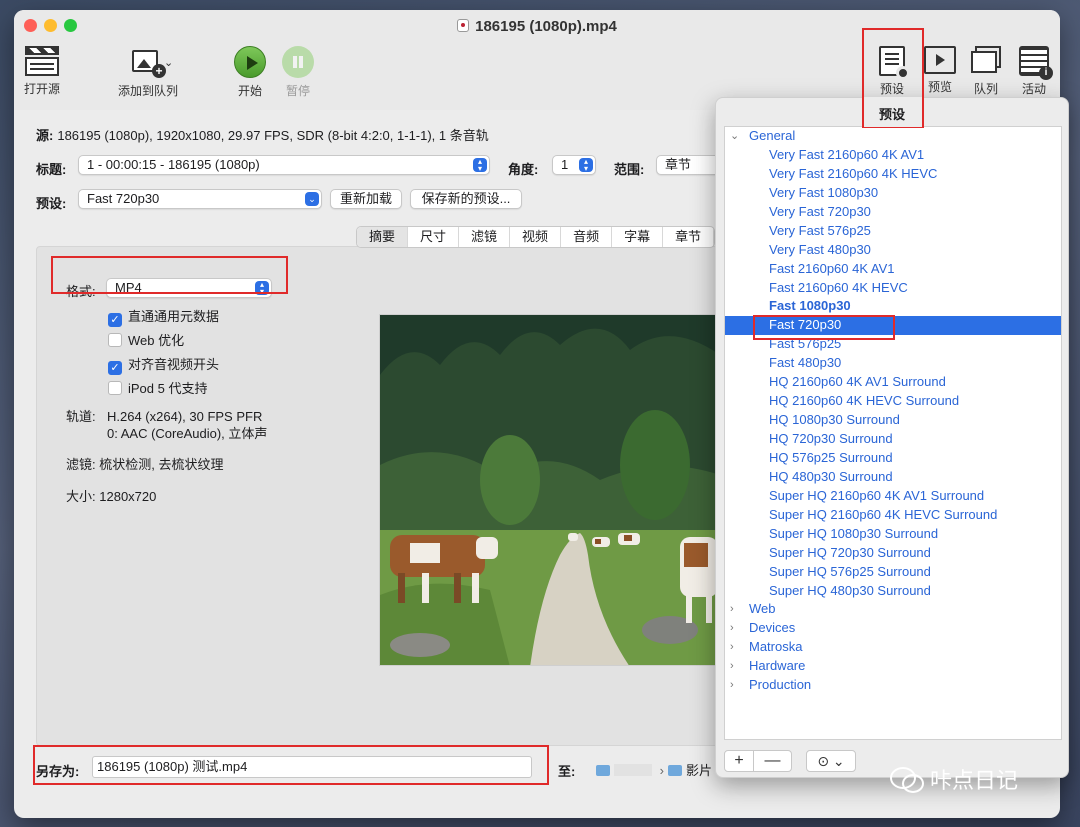 Image resolution: width=1080 pixels, height=827 pixels. Describe the element at coordinates (146, 339) in the screenshot. I see `web-optimize-checkbox: Web 优化` at that location.